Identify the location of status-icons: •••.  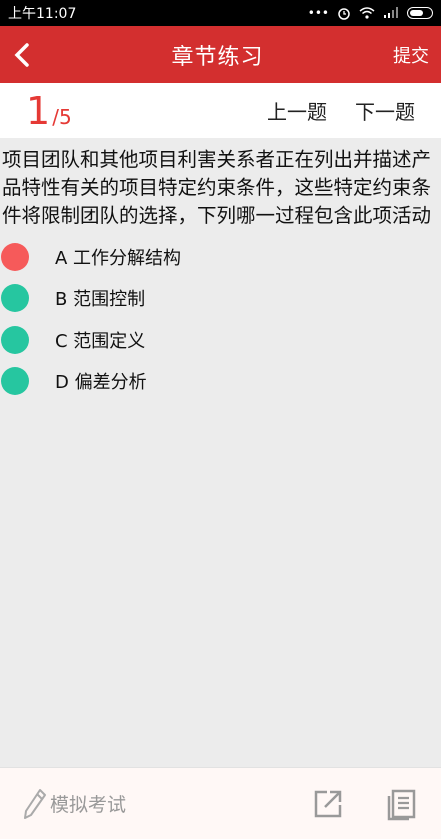
(370, 13).